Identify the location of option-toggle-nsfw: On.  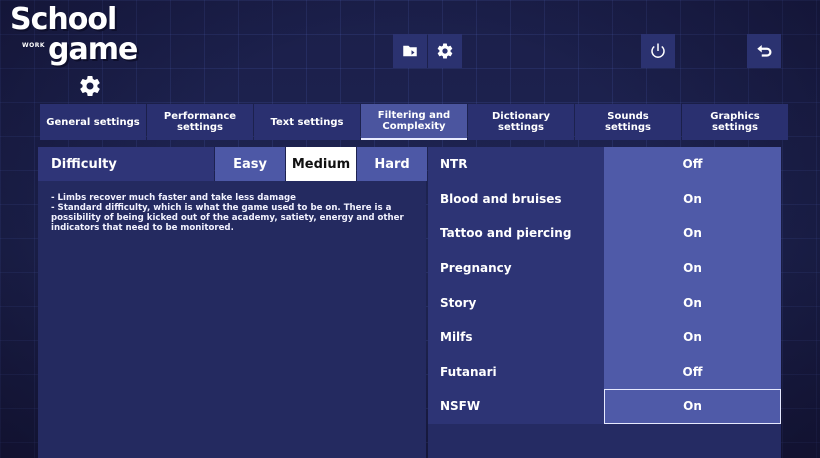
(692, 406).